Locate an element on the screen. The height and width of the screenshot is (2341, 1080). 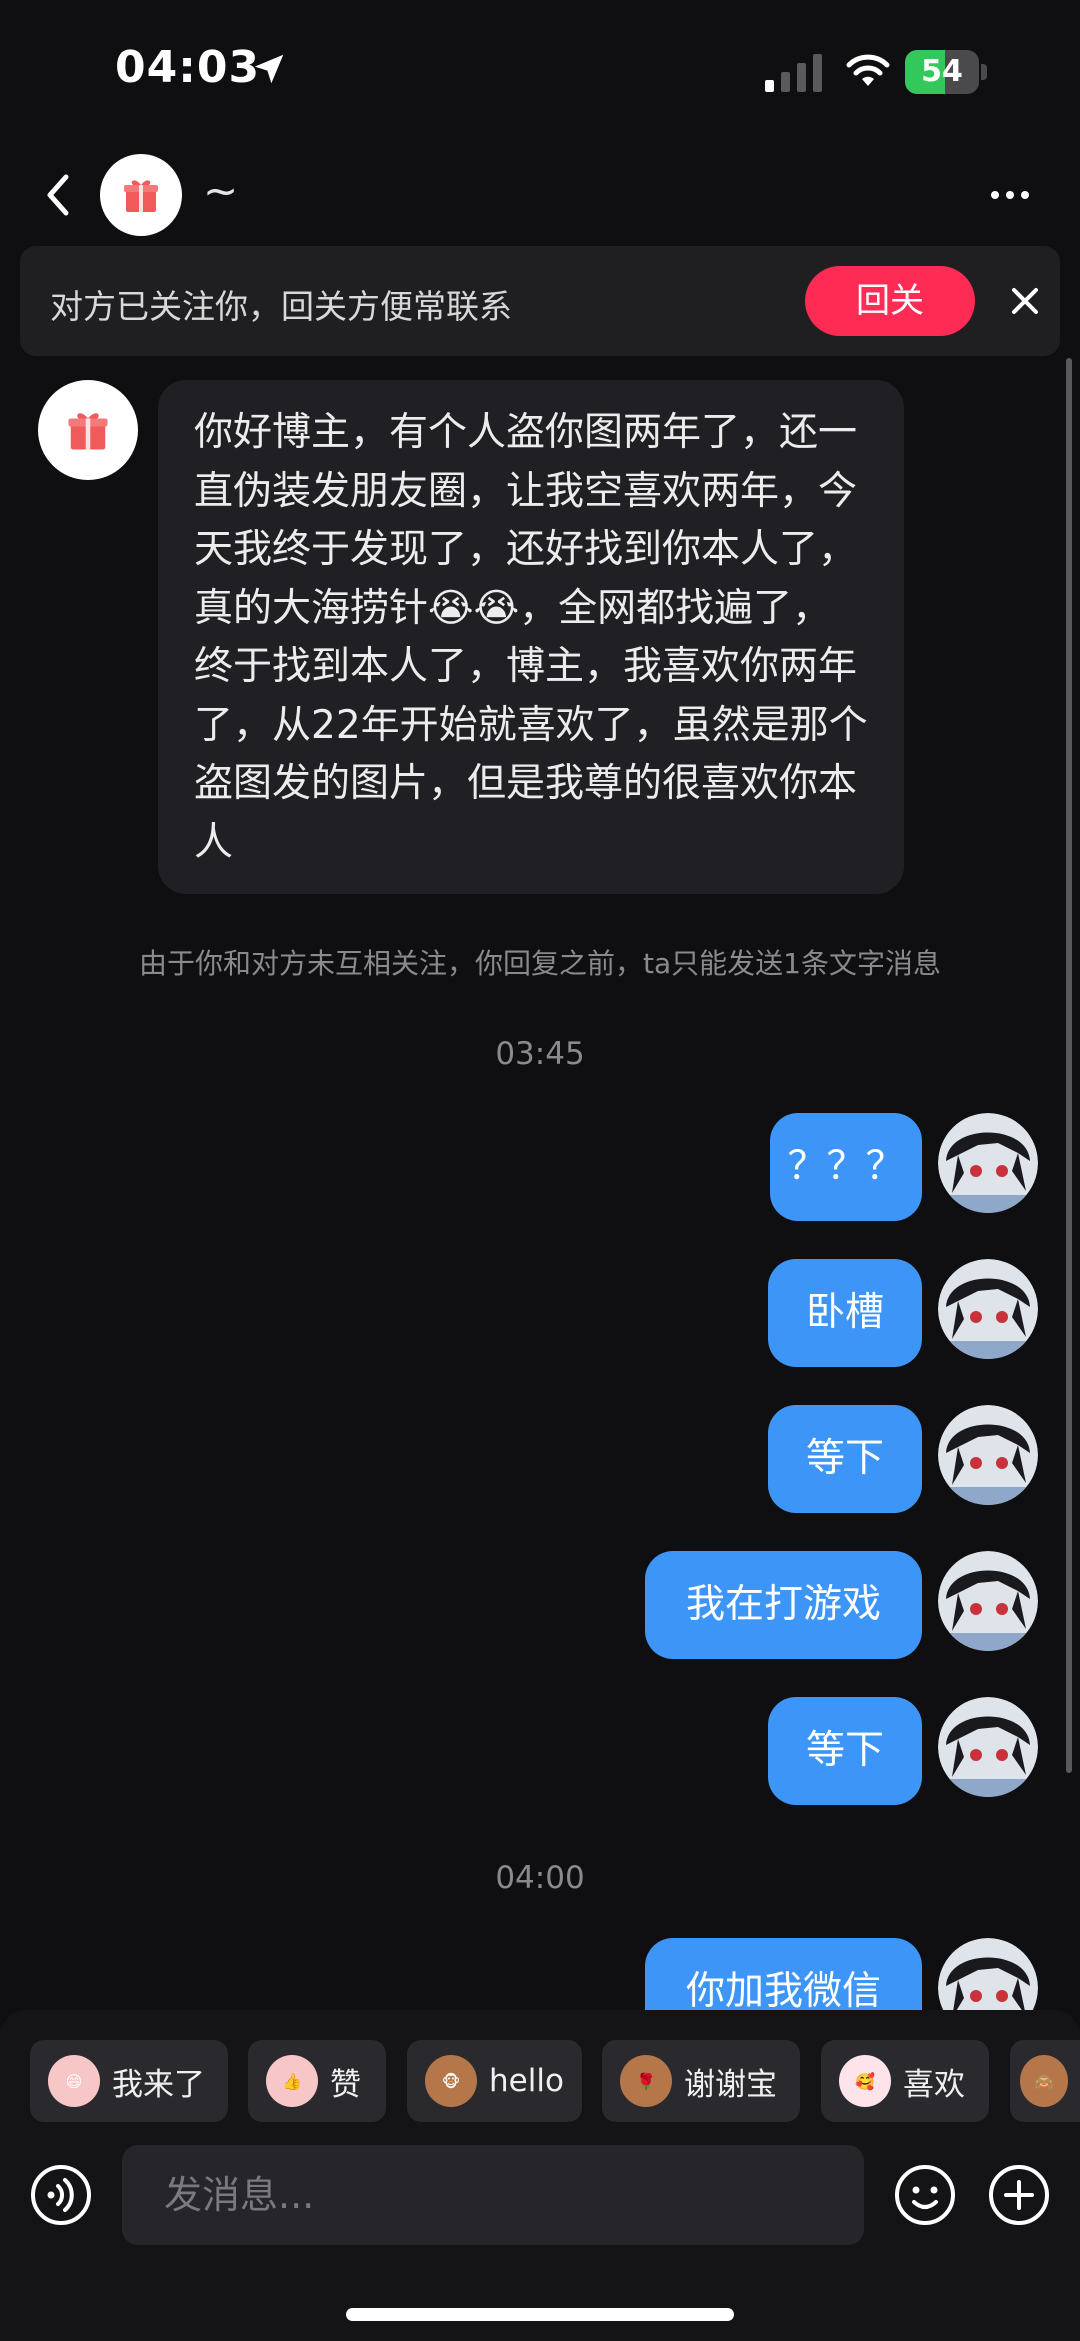
quick-reply-label: 喜欢 is located at coordinates (934, 2084).